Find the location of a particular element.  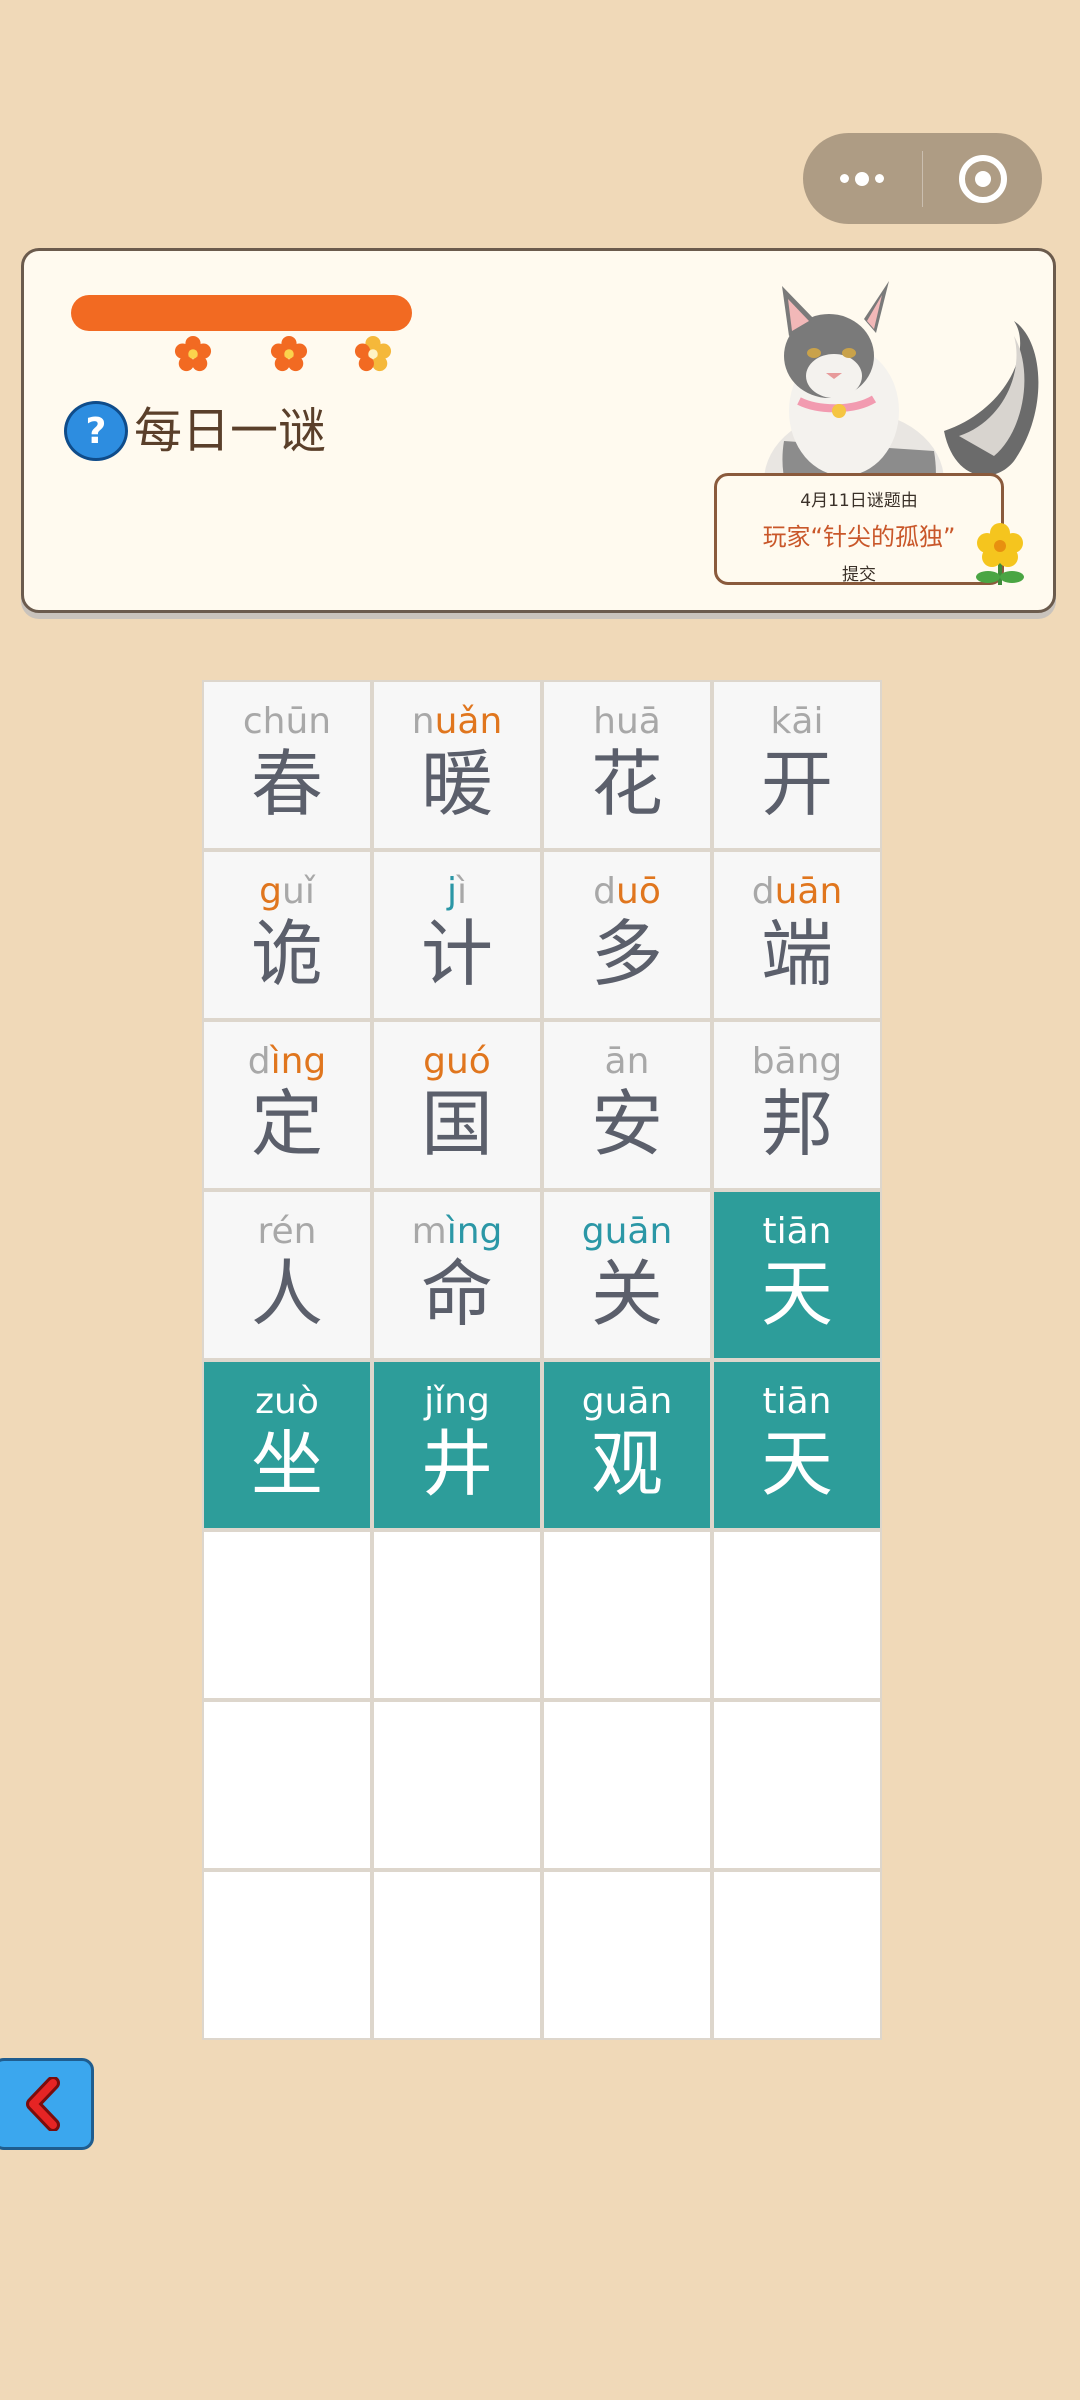

page-title: 每日一谜 is located at coordinates (230, 431).